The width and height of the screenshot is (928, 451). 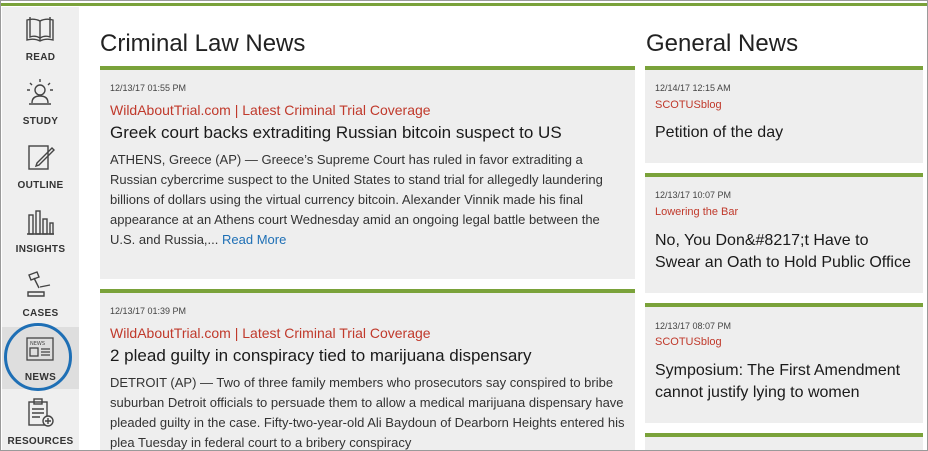 I want to click on article-timestamp: 12/13/17 10:07 PM, so click(x=693, y=195).